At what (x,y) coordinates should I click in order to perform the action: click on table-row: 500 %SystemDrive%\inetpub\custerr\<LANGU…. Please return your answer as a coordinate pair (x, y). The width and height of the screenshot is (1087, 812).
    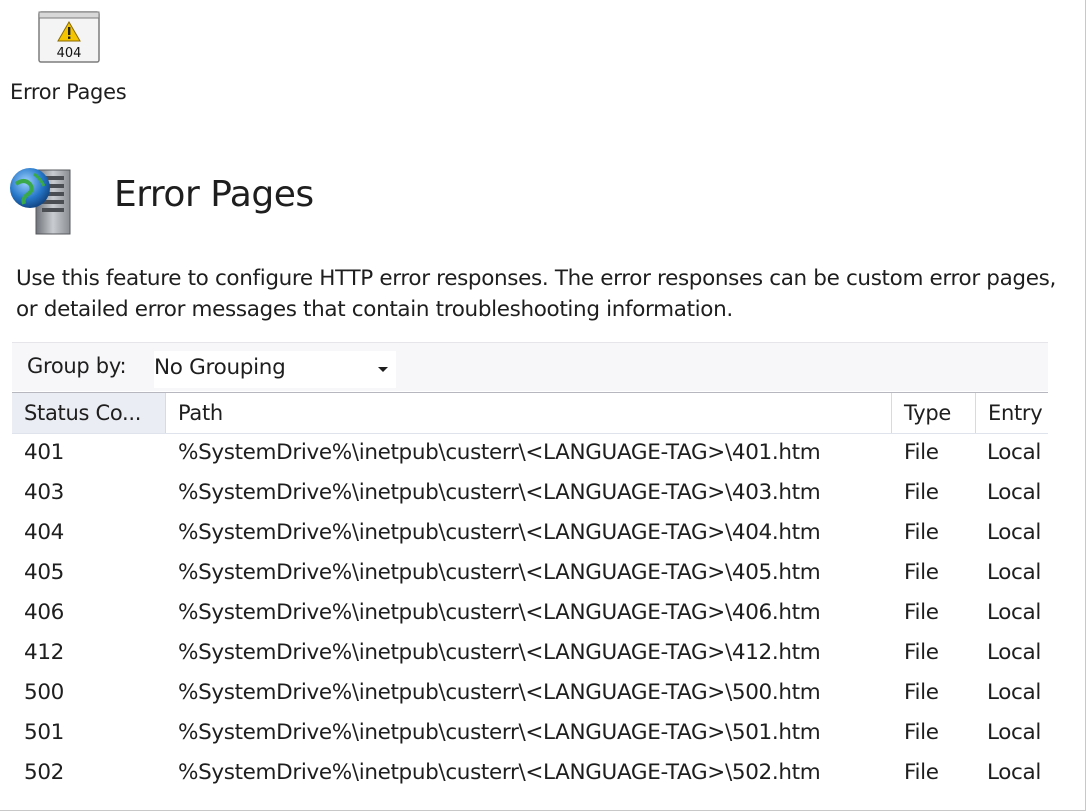
    Looking at the image, I should click on (530, 694).